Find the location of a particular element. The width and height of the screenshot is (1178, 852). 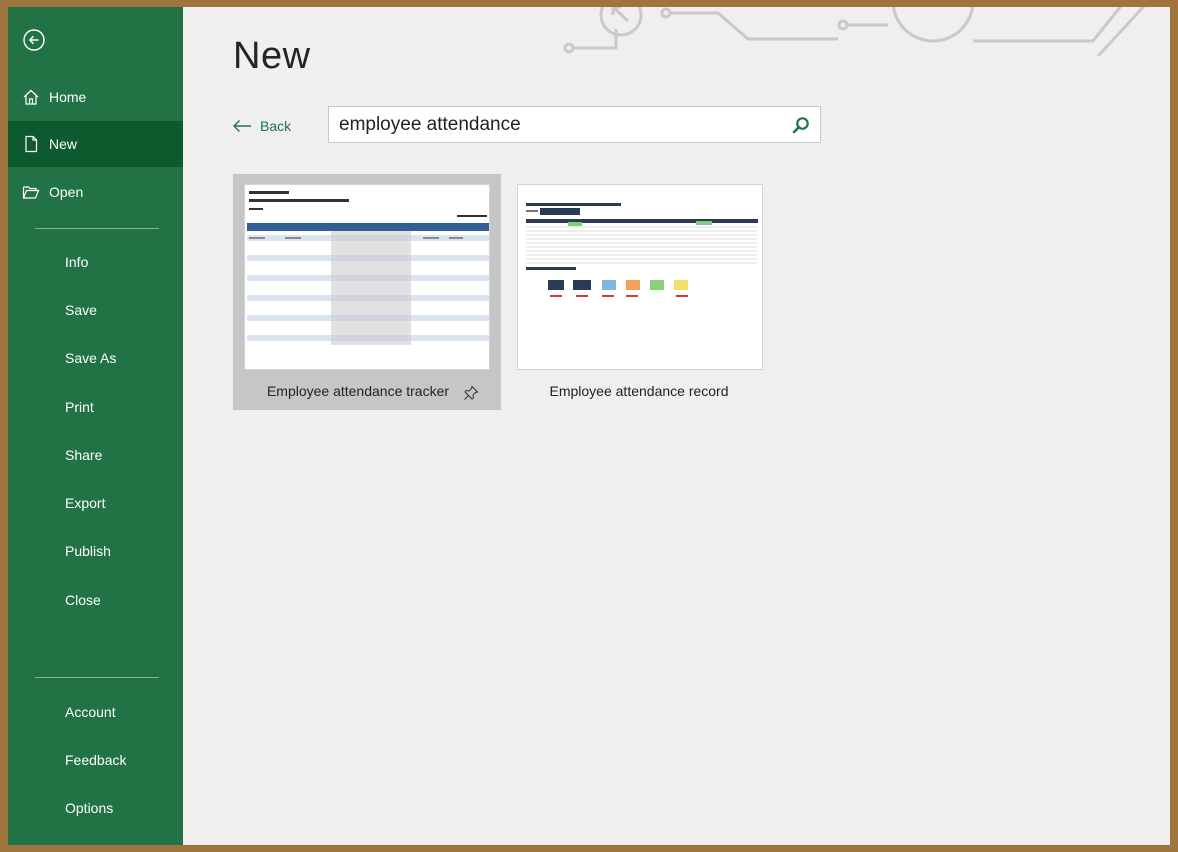

home-icon is located at coordinates (31, 97).